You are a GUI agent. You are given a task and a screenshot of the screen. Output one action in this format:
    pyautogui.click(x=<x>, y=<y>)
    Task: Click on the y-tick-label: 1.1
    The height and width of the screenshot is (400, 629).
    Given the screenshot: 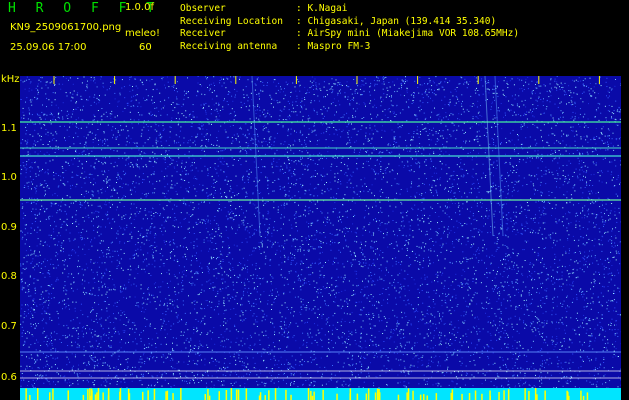 What is the action you would take?
    pyautogui.click(x=9, y=128)
    